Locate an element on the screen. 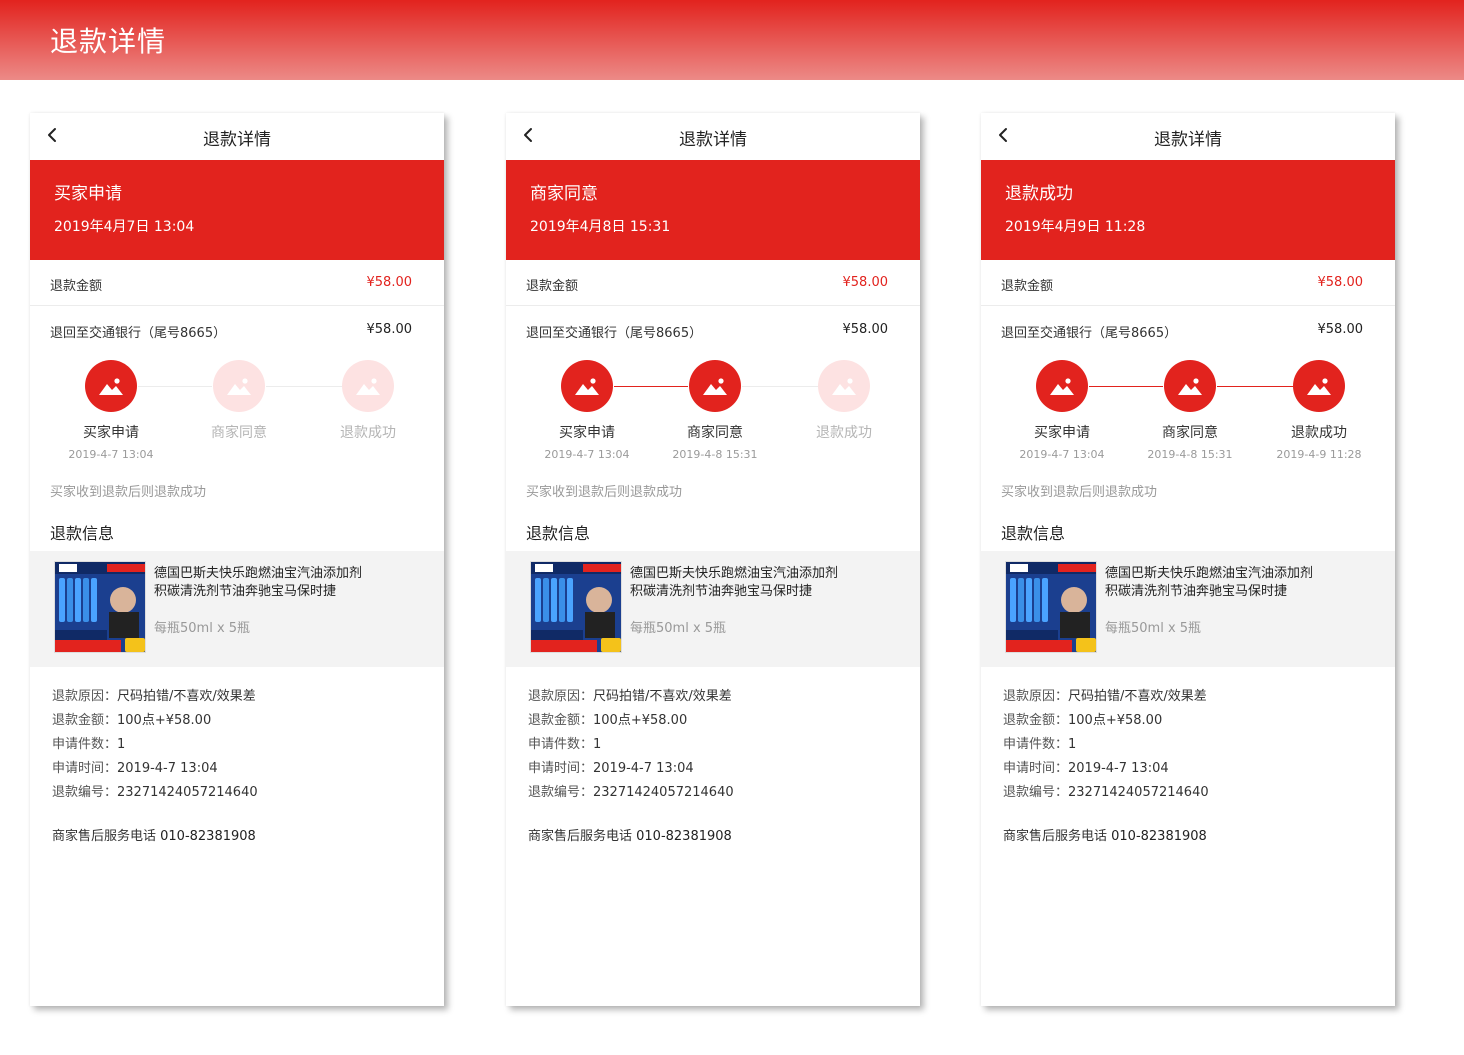 This screenshot has height=1055, width=1464. product-spec: 每瓶50ml x 5瓶 is located at coordinates (202, 628).